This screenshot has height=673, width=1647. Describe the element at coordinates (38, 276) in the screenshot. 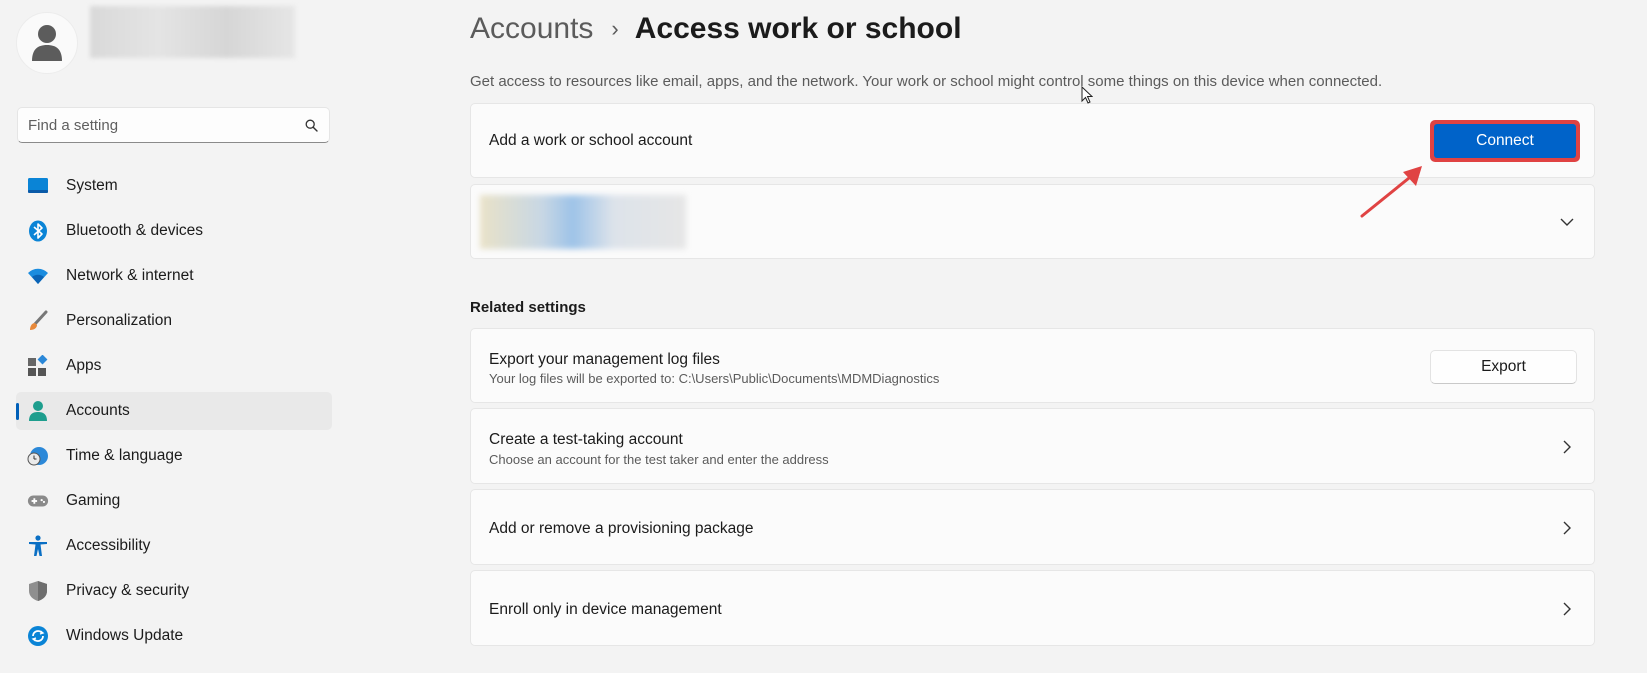

I see `wifi-icon` at that location.